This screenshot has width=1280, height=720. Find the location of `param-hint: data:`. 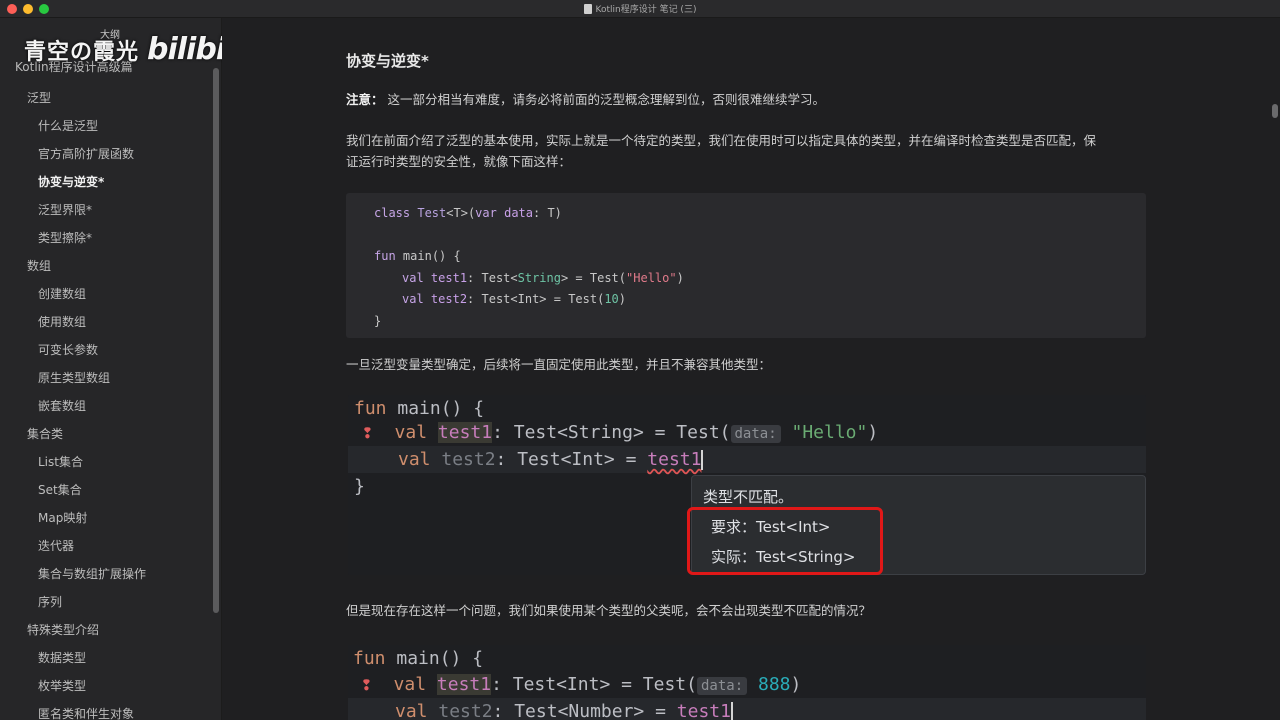

param-hint: data: is located at coordinates (755, 434).